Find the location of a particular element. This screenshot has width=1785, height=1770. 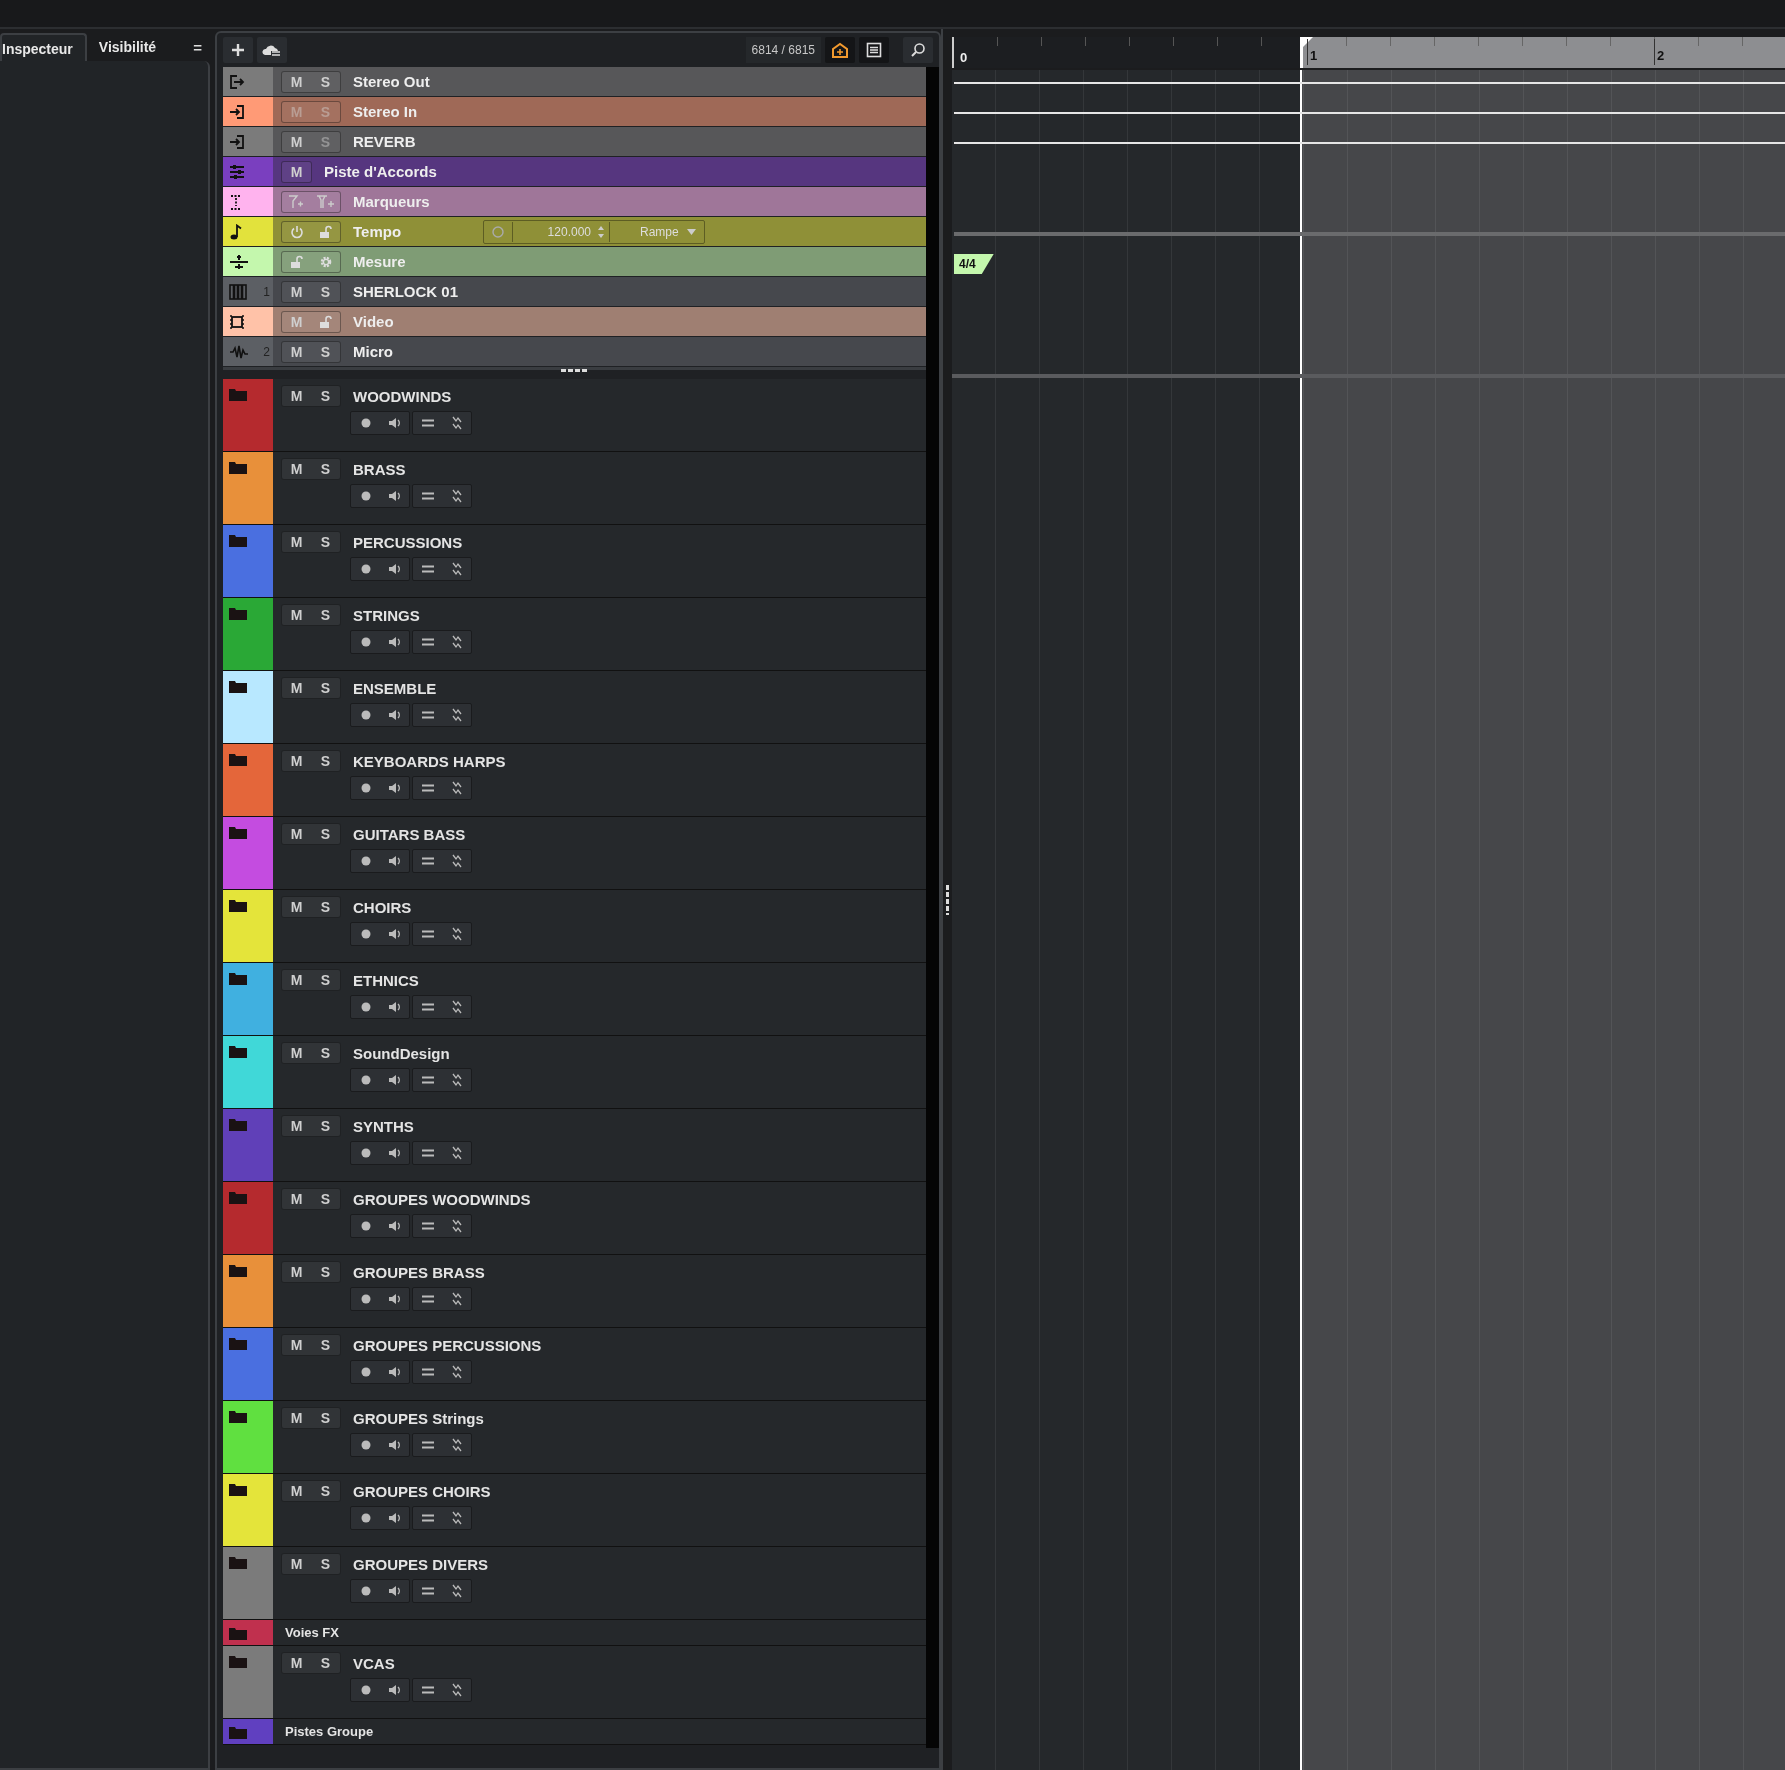

track-row: M Piste d'Accords is located at coordinates (574, 171).